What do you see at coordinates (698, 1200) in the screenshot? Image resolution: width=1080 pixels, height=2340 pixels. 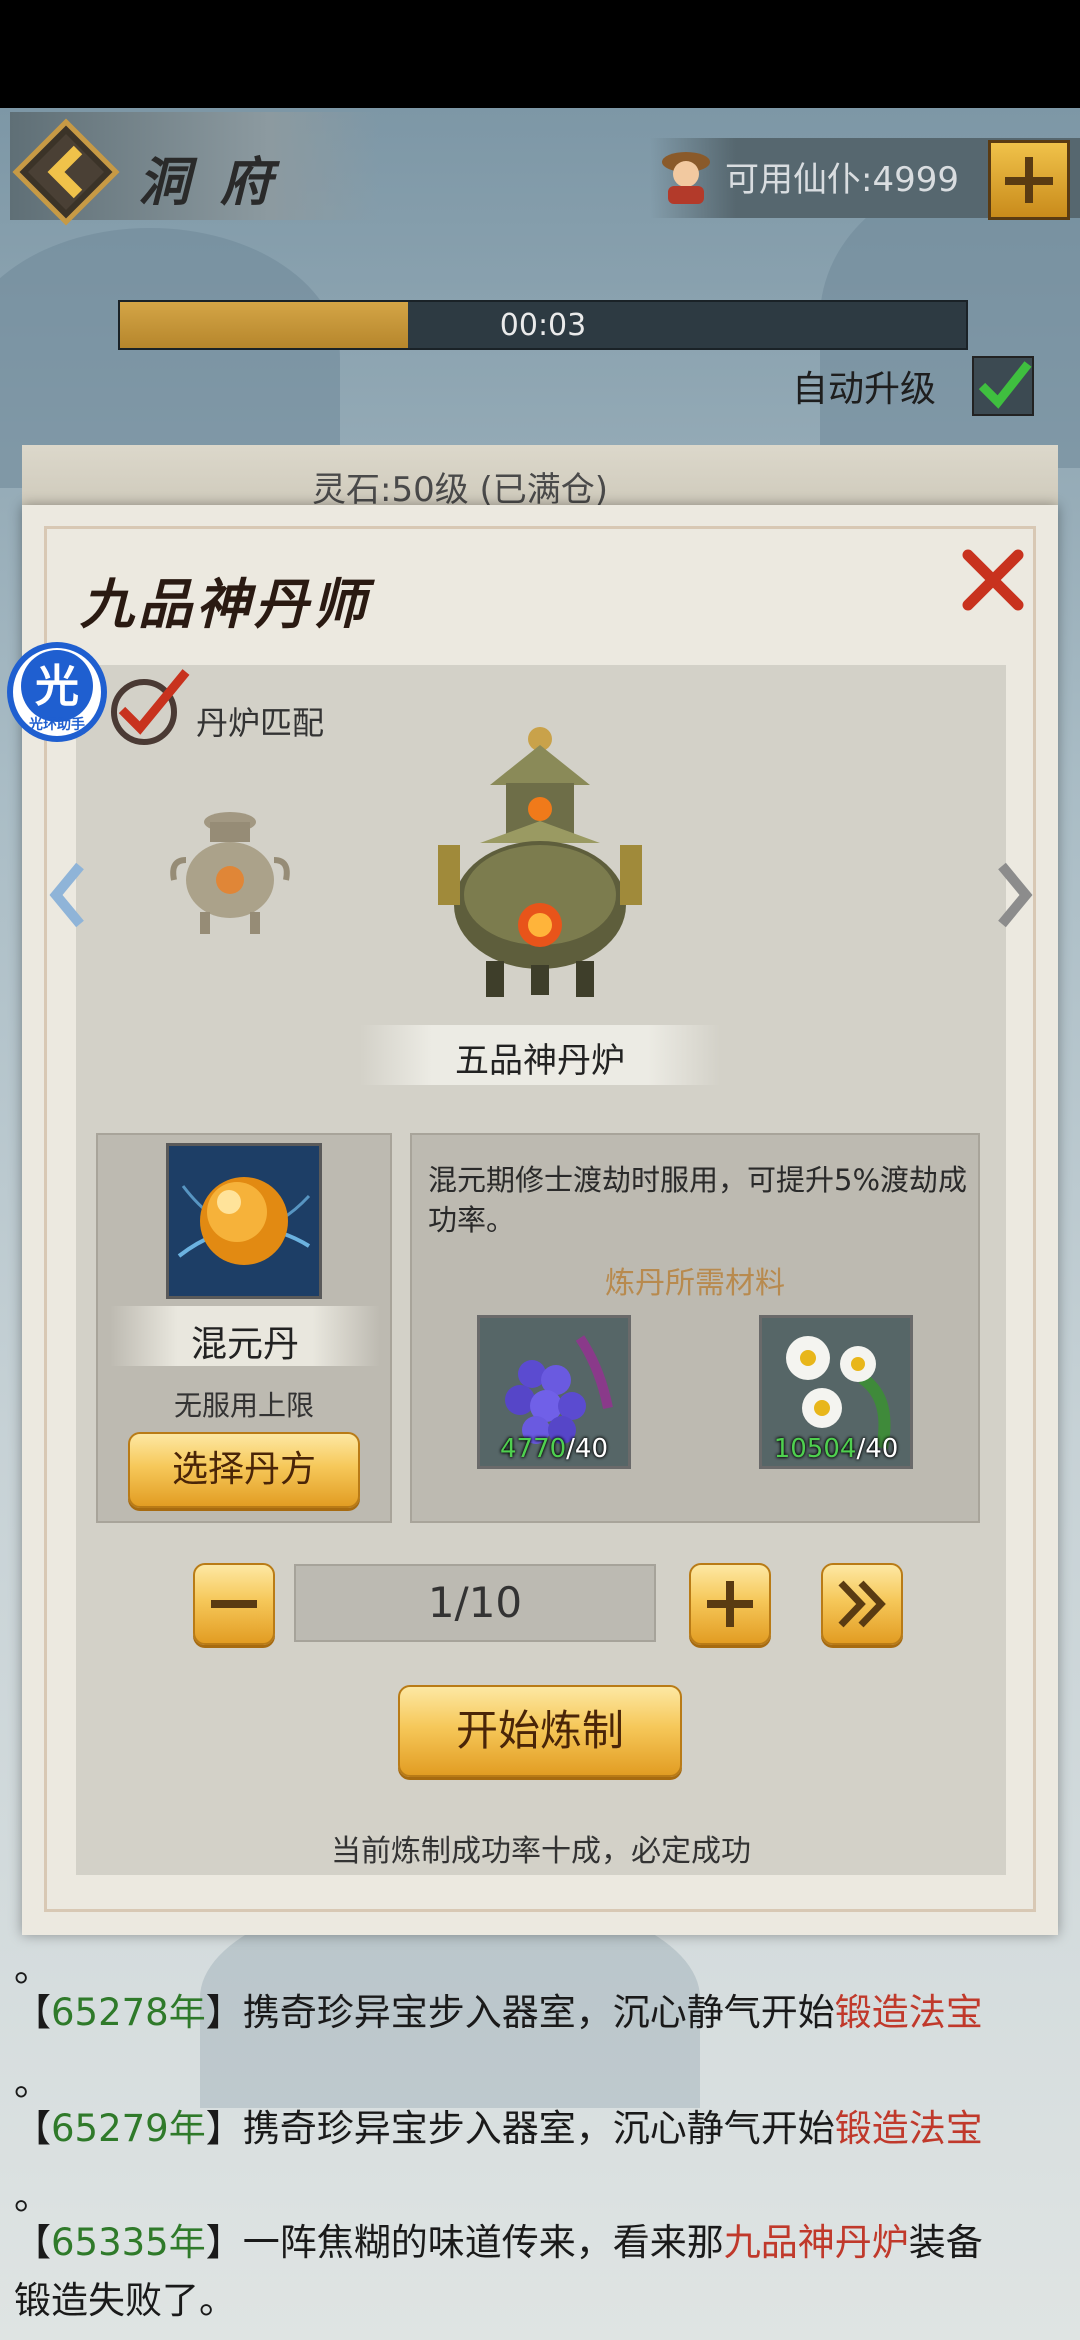 I see `pill-description: 混元期修士渡劫时服用，可提升5%渡劫成功率。` at bounding box center [698, 1200].